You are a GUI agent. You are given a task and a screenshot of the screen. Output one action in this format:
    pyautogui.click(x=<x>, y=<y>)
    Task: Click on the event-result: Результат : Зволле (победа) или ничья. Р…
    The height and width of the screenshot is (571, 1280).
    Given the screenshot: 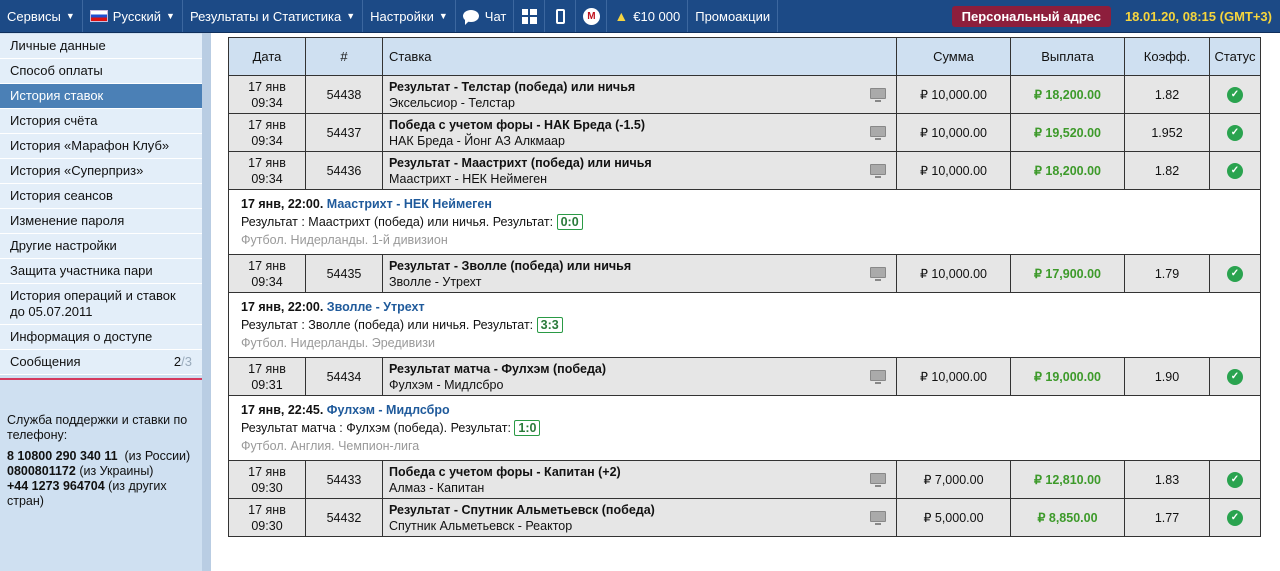 What is the action you would take?
    pyautogui.click(x=744, y=325)
    